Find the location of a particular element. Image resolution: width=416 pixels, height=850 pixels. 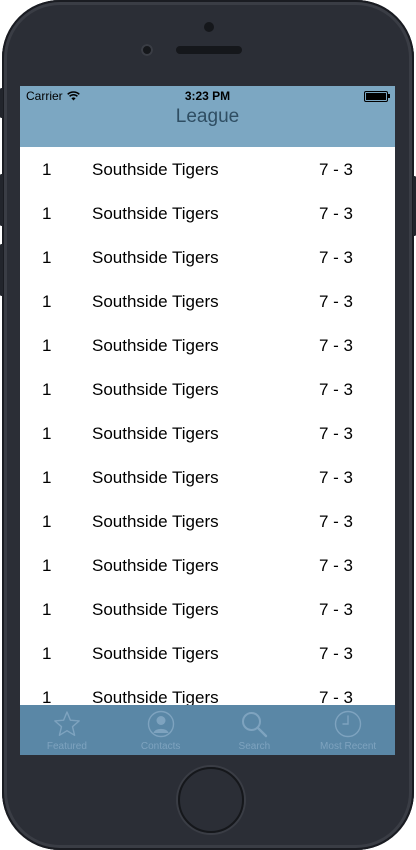

home-button is located at coordinates (211, 800).